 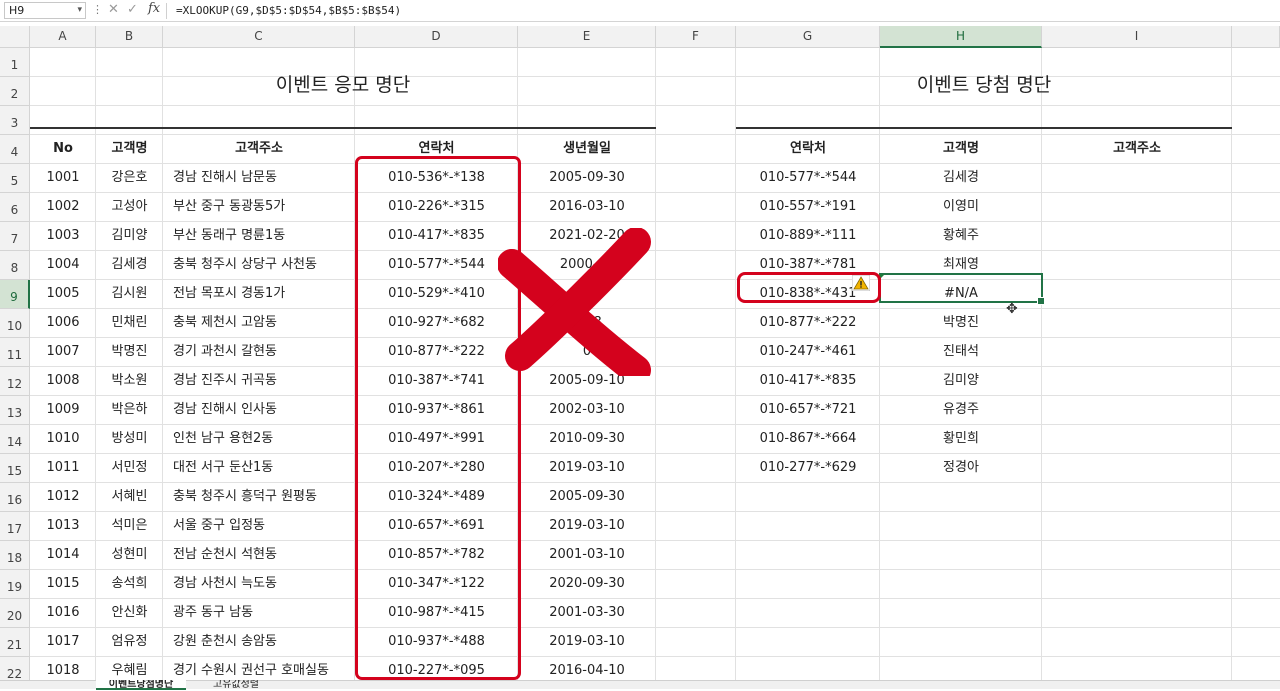 What do you see at coordinates (236, 684) in the screenshot?
I see `sheet-tab: 고유값정렬` at bounding box center [236, 684].